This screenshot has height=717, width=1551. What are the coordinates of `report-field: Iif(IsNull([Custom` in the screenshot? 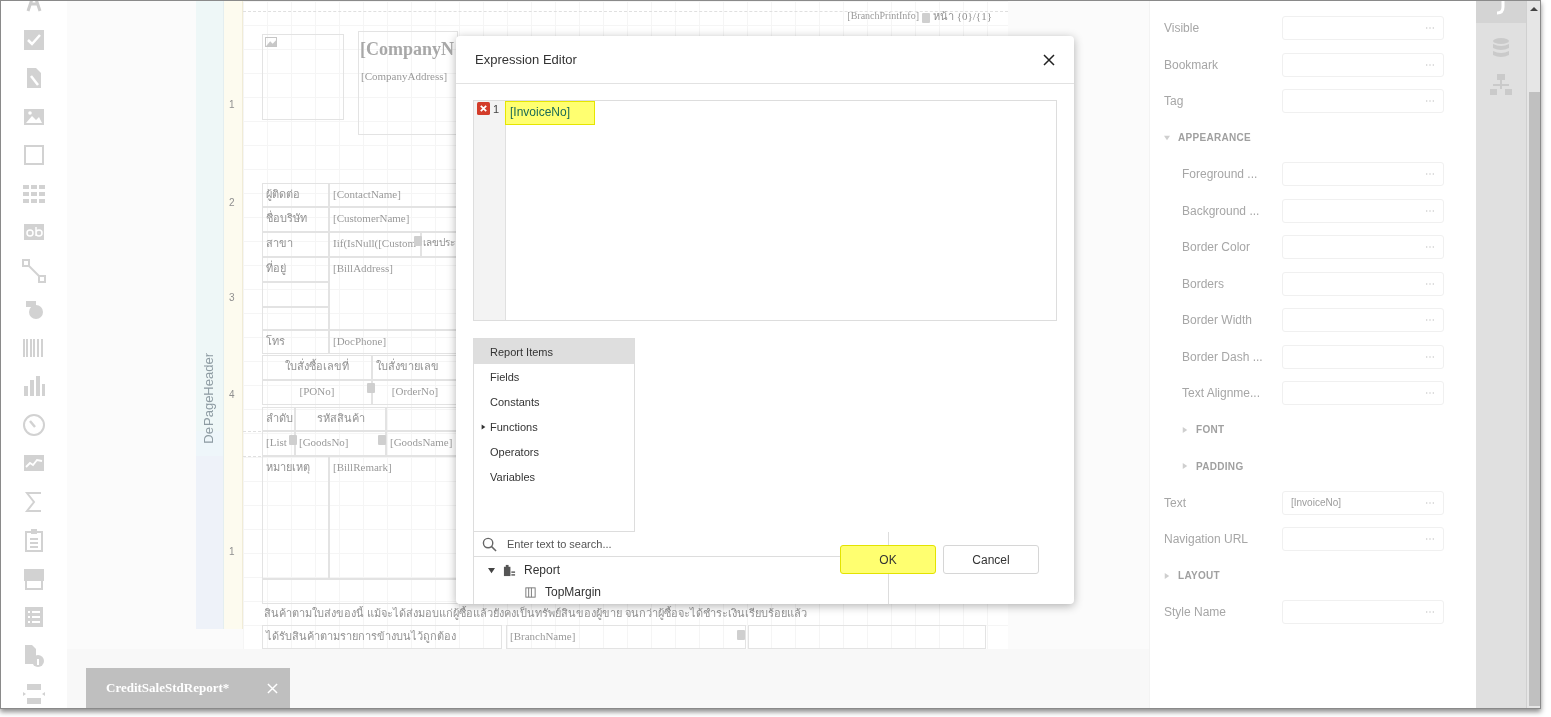 It's located at (375, 244).